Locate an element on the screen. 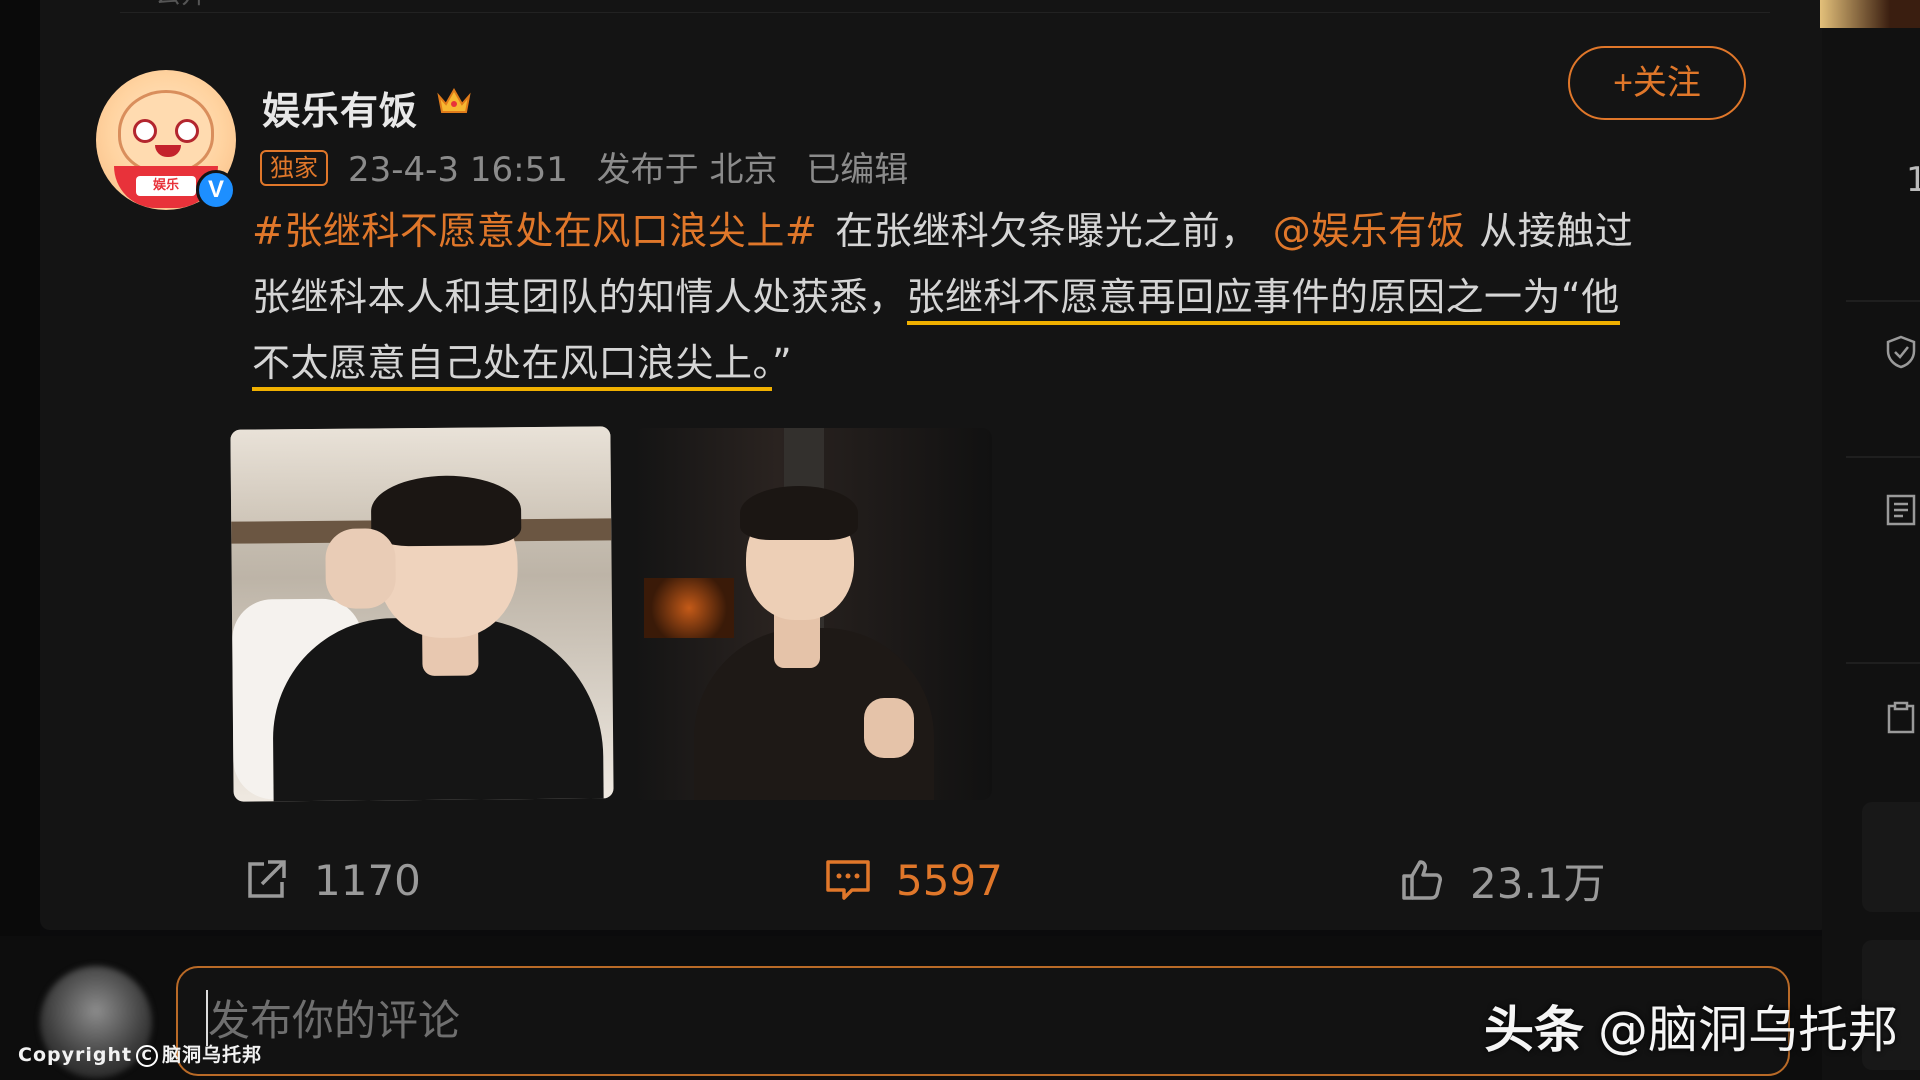 Image resolution: width=1920 pixels, height=1080 pixels. sidebar-block is located at coordinates (1891, 857).